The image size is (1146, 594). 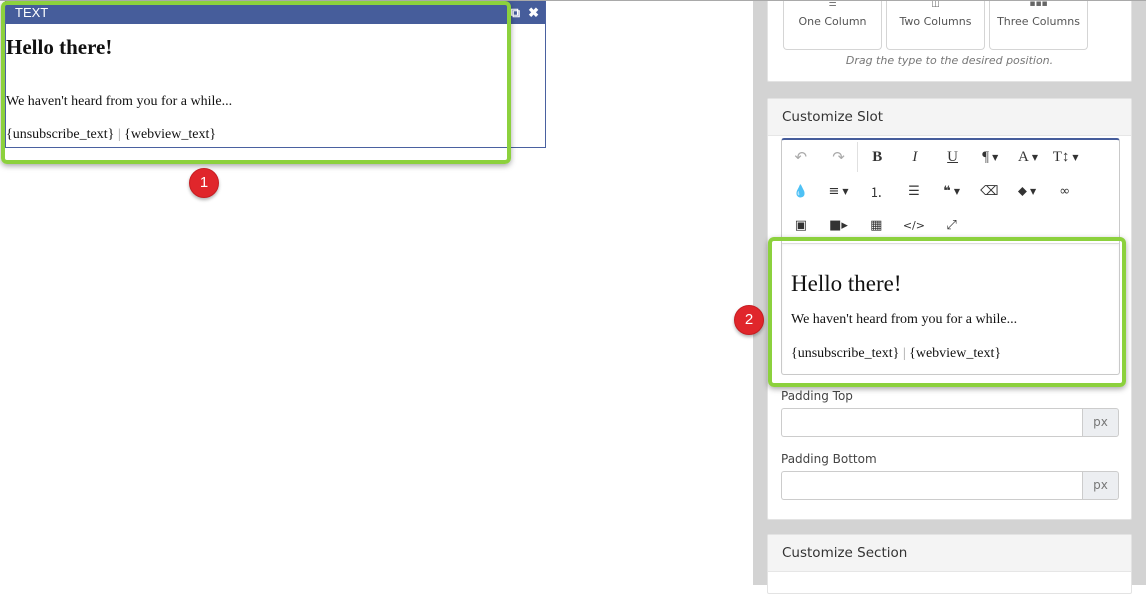 I want to click on one-column-icon: ☰, so click(x=832, y=4).